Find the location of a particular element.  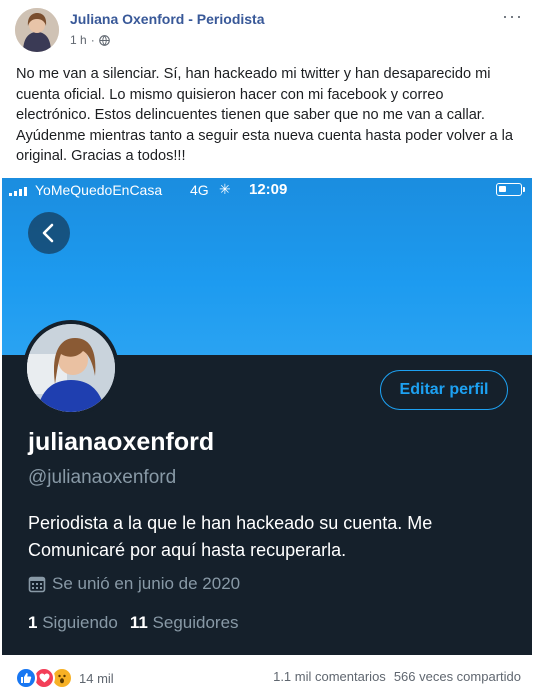

back-button is located at coordinates (49, 233).